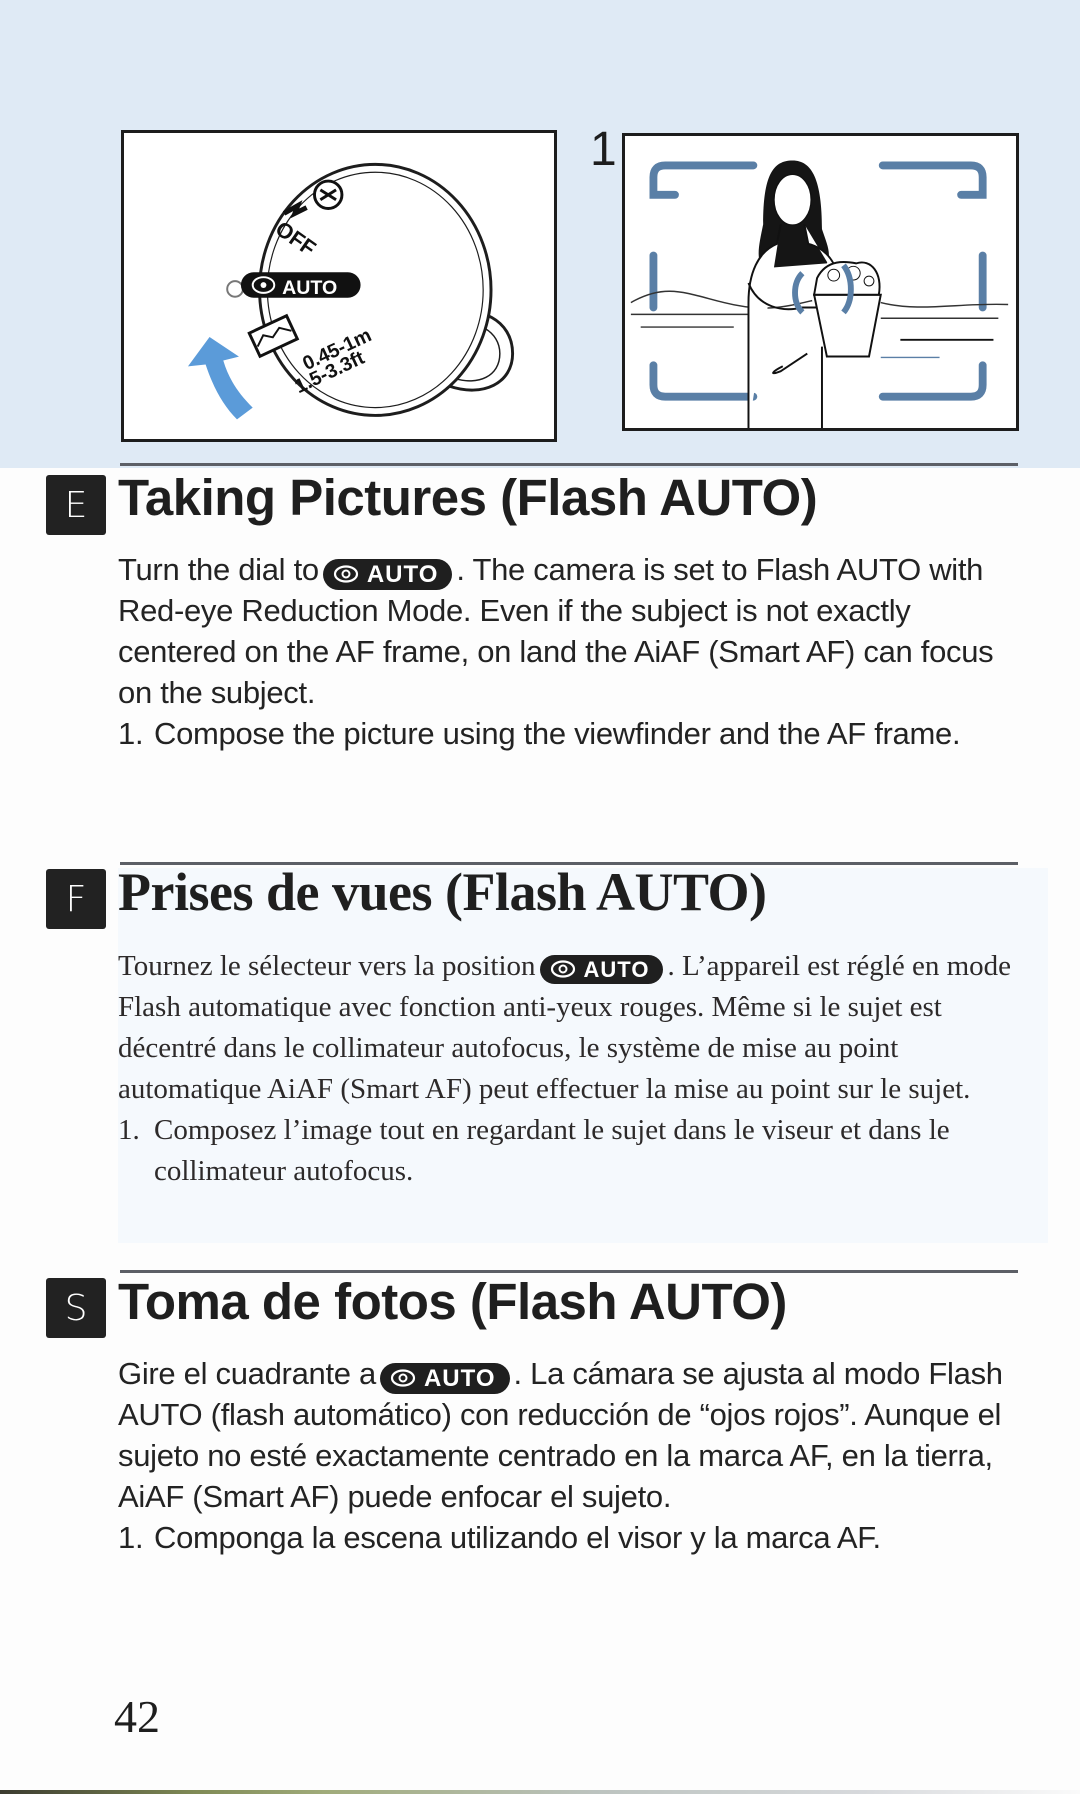  I want to click on svg-text: AUTO, so click(309, 288).